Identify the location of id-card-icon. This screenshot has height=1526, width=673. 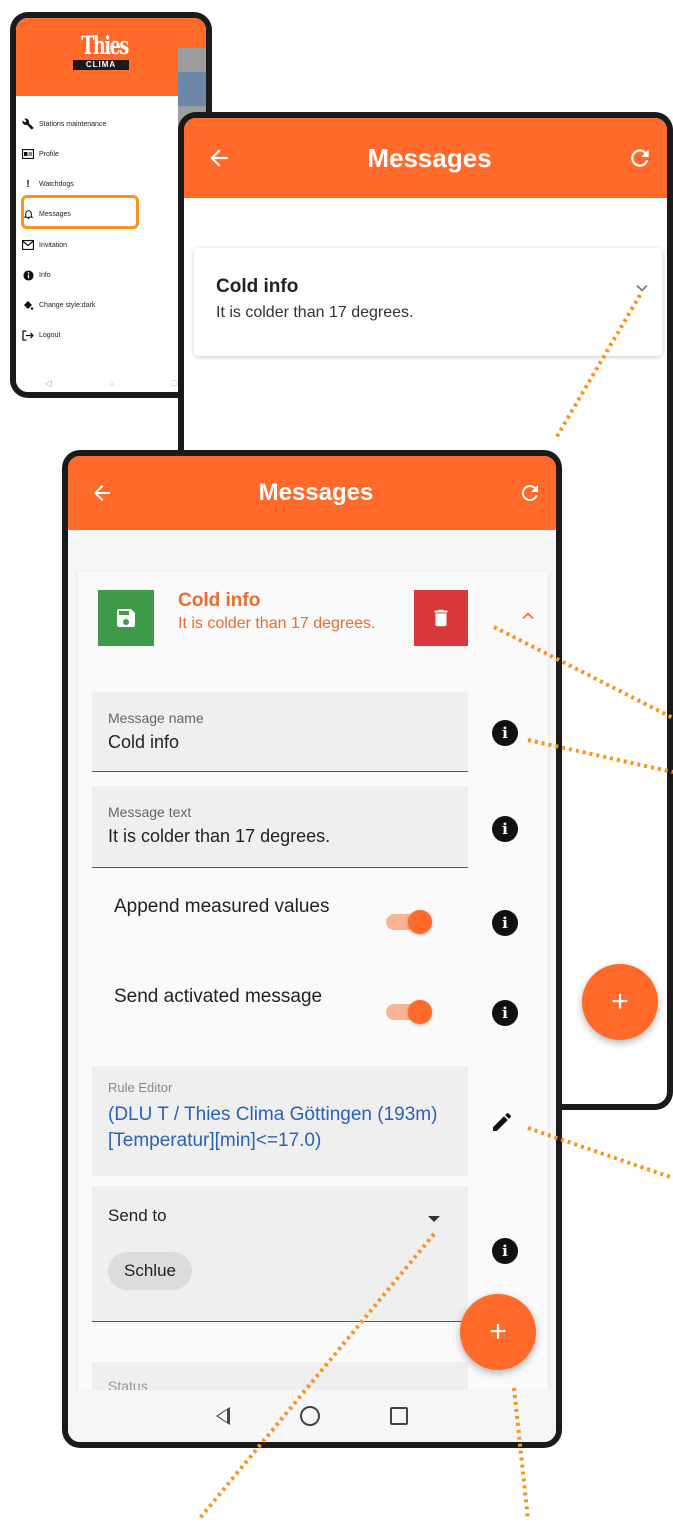
(28, 154).